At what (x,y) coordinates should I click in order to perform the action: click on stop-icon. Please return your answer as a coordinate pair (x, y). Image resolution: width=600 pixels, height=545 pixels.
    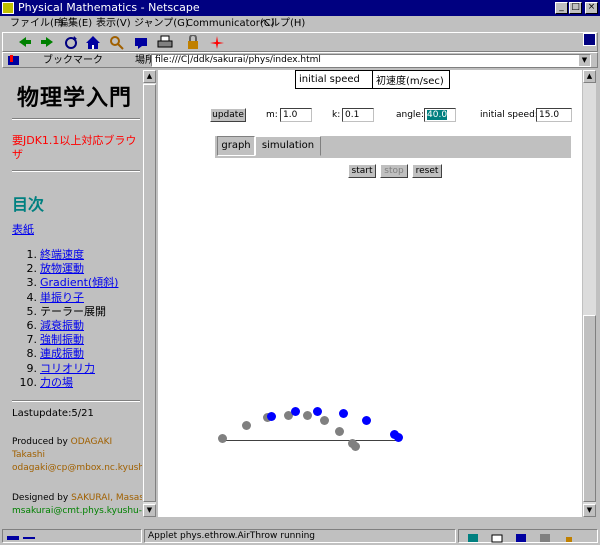
    Looking at the image, I should click on (217, 42).